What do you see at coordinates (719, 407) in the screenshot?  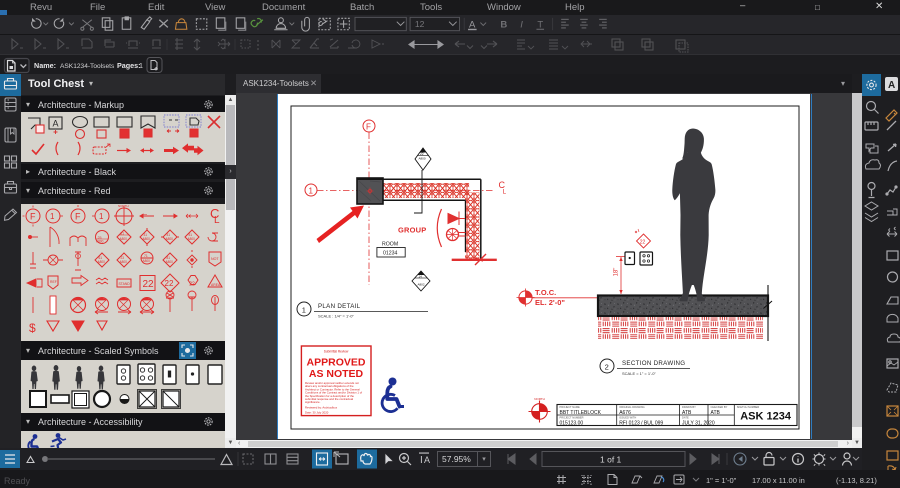 I see `svg-text: CHECKED BY` at bounding box center [719, 407].